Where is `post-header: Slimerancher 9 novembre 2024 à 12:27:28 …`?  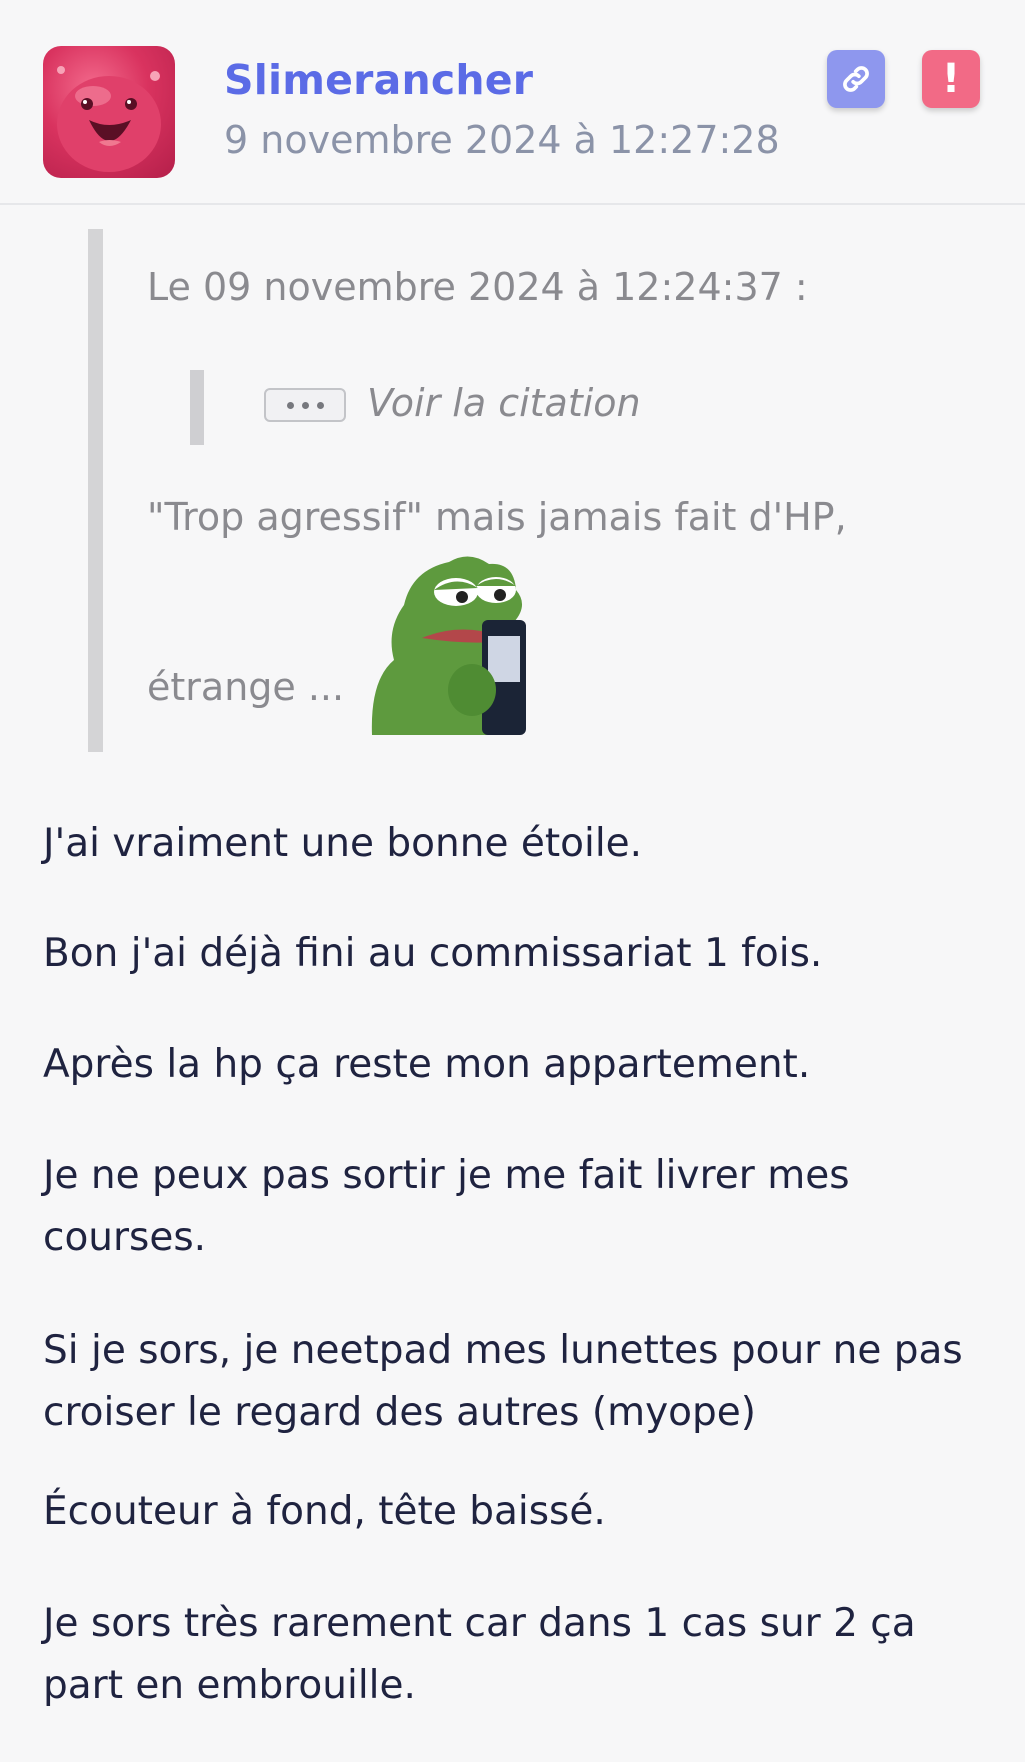
post-header: Slimerancher 9 novembre 2024 à 12:27:28 … is located at coordinates (512, 102).